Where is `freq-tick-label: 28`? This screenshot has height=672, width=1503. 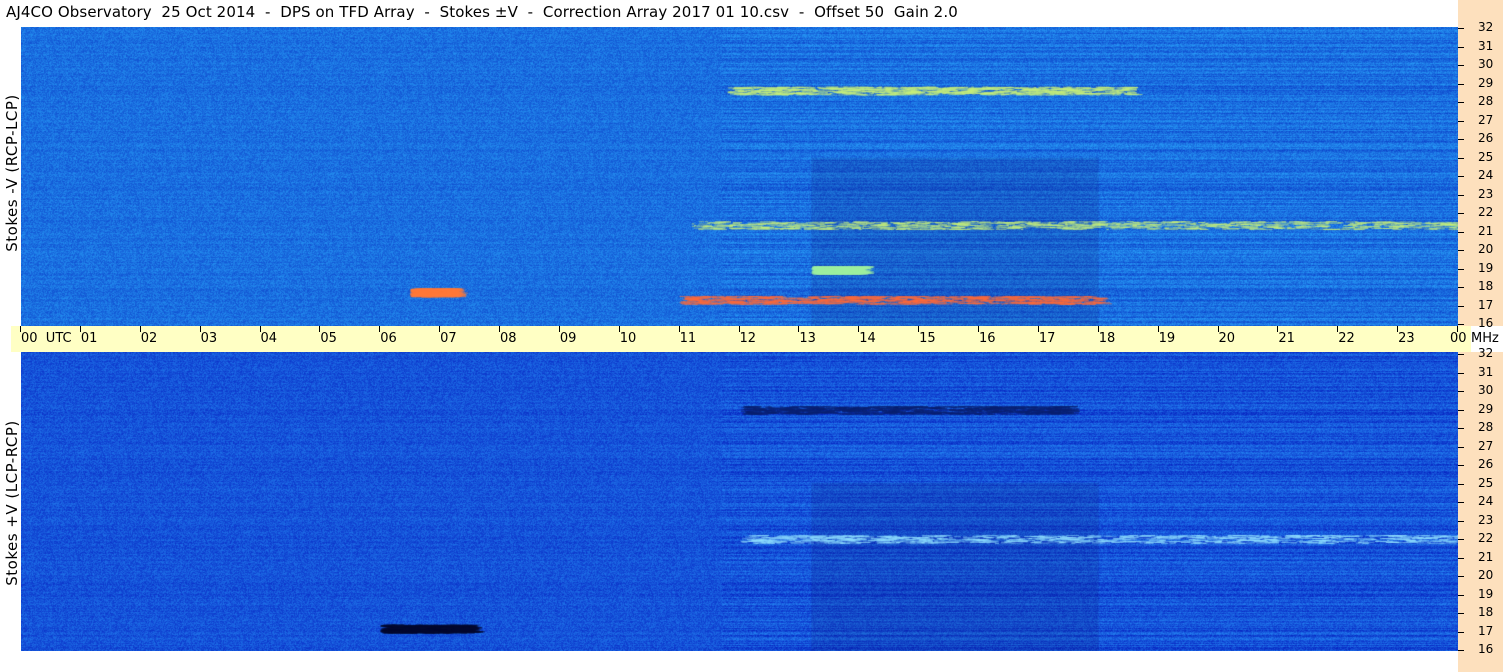
freq-tick-label: 28 is located at coordinates (1486, 427).